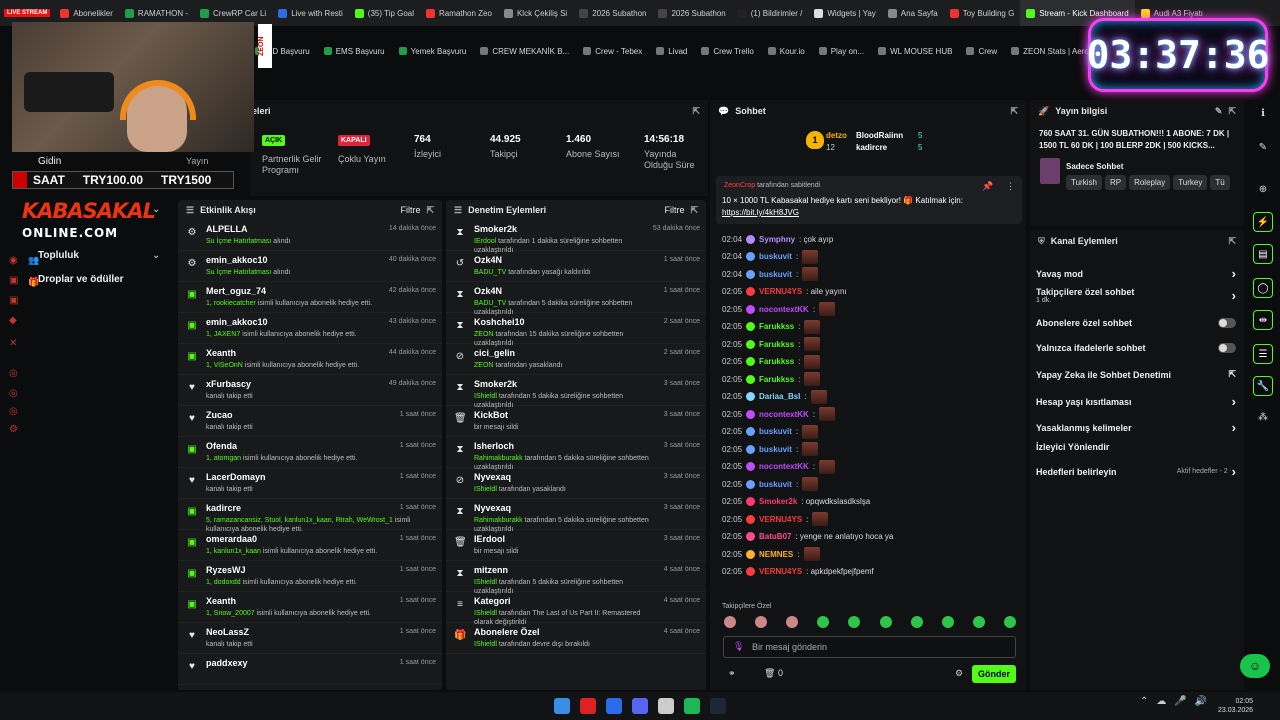  What do you see at coordinates (1136, 348) in the screenshot?
I see `channel-action-row: Yalnızca ifadelerle sohbet` at bounding box center [1136, 348].